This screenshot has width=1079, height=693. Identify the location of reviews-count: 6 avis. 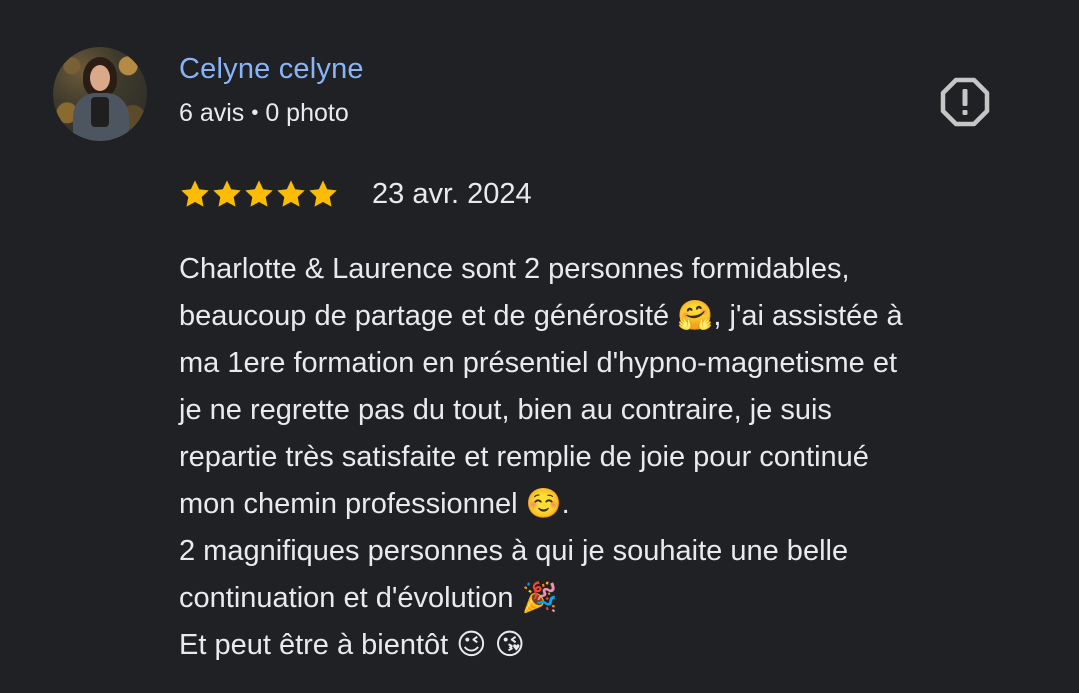
(212, 113).